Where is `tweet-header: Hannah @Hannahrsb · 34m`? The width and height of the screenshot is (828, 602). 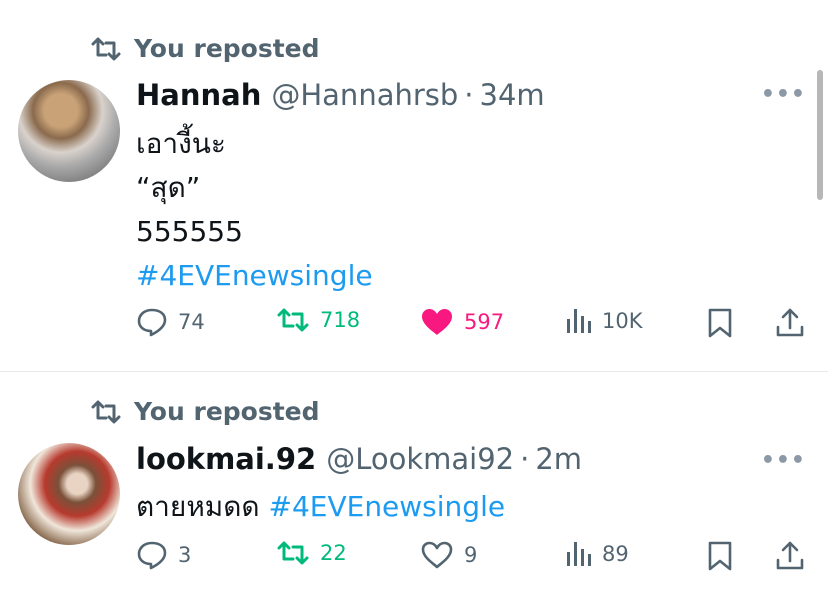
tweet-header: Hannah @Hannahrsb · 34m is located at coordinates (340, 95).